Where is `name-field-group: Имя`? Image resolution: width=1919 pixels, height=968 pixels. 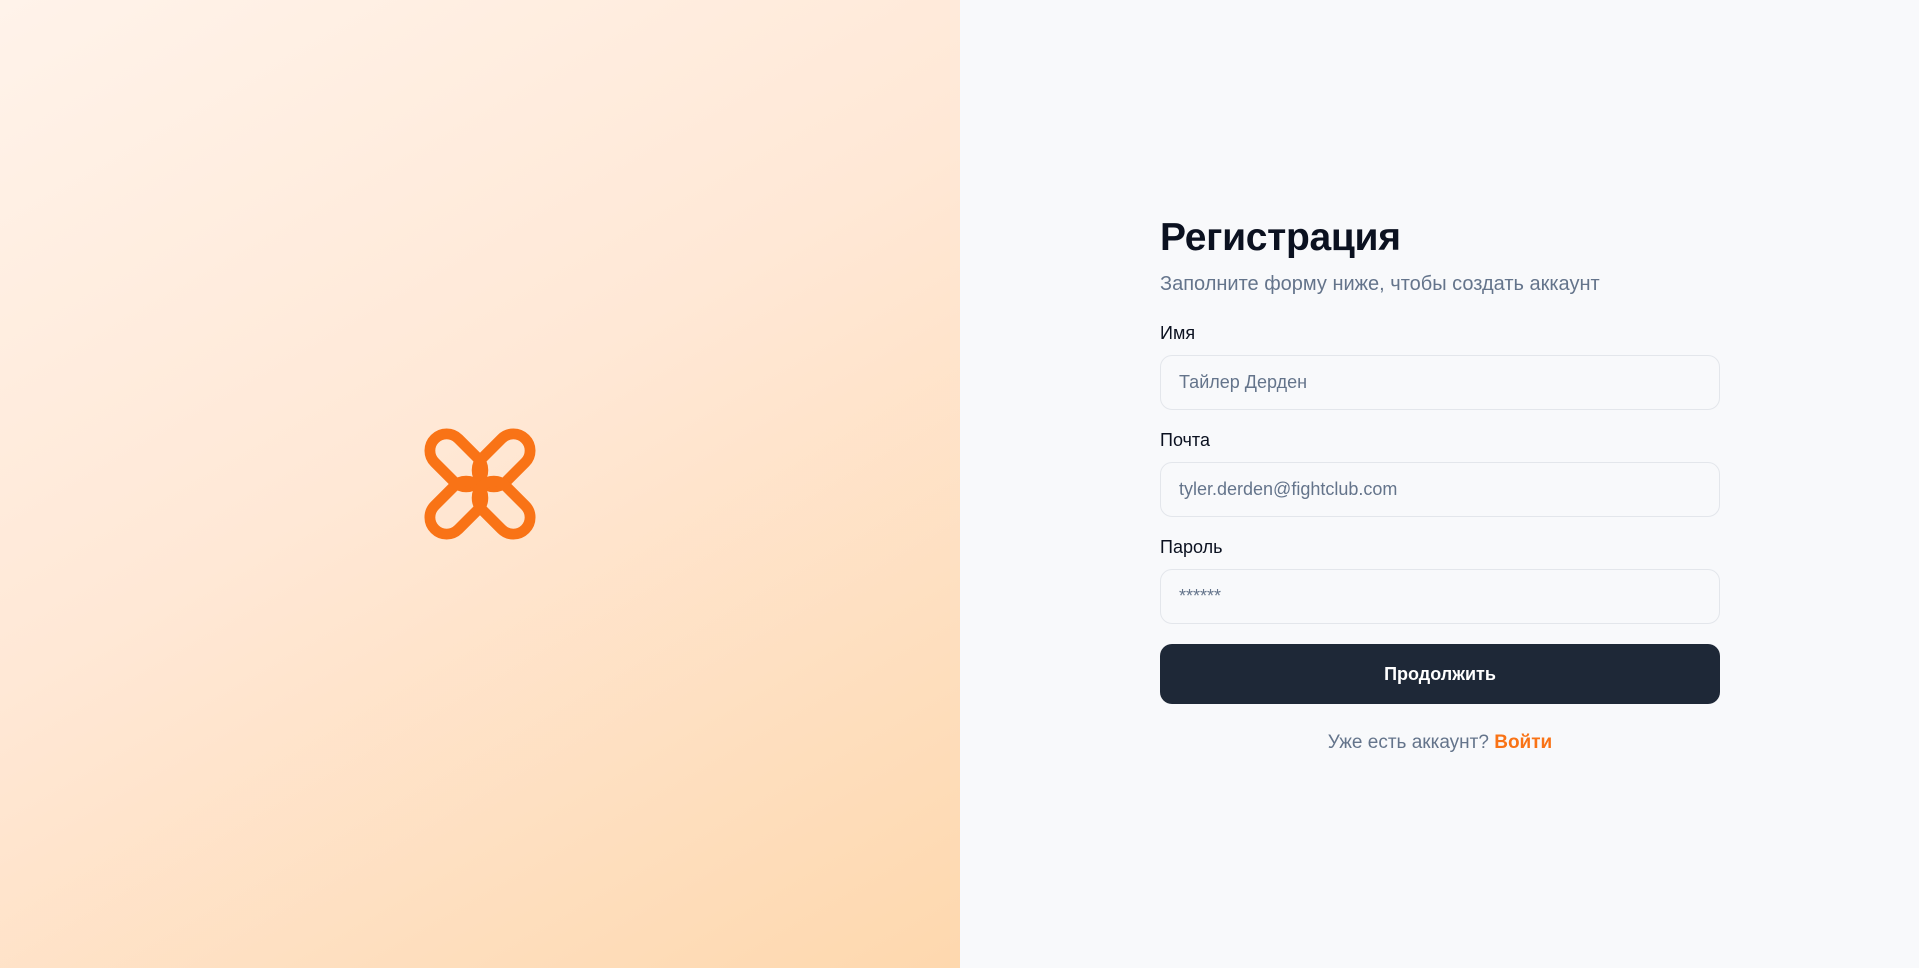
name-field-group: Имя is located at coordinates (1440, 365).